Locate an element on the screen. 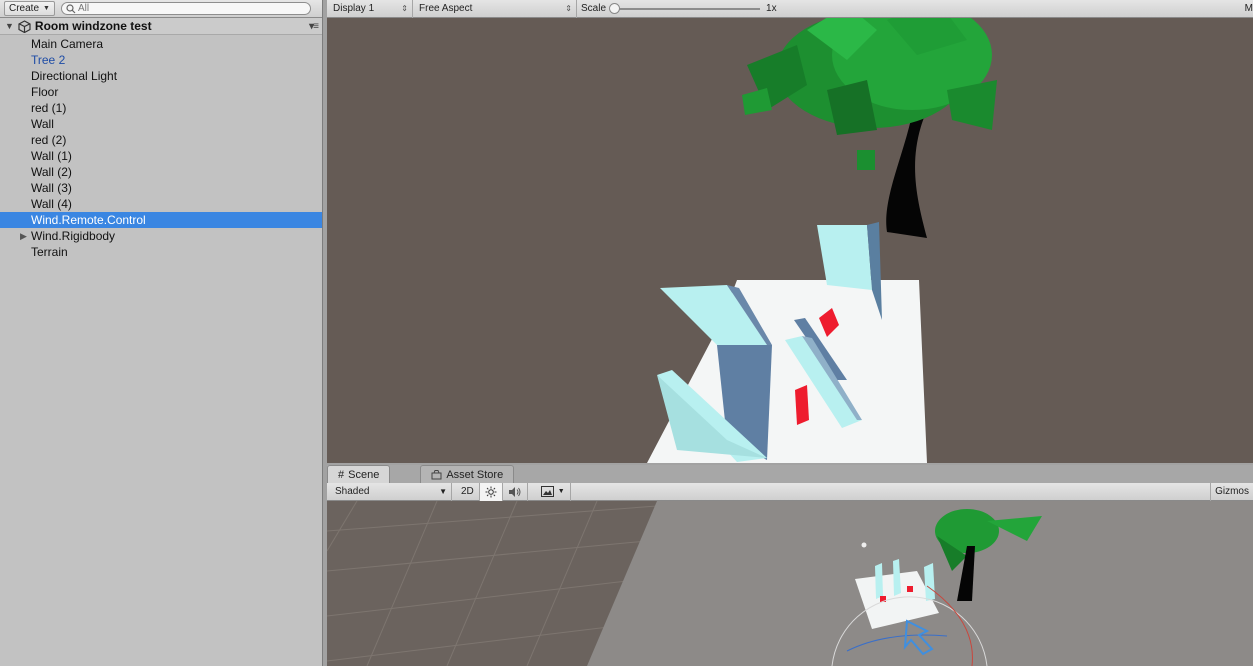  hierarchy-item: ▶ Wind.Rigidbody is located at coordinates (161, 236).